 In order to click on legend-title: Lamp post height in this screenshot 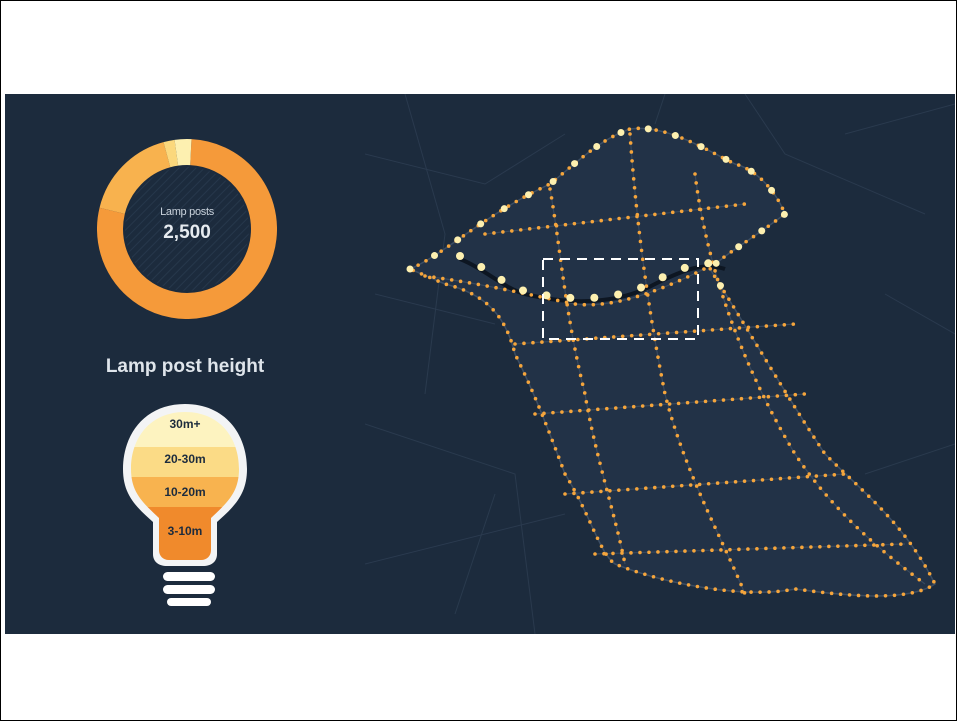, I will do `click(185, 366)`.